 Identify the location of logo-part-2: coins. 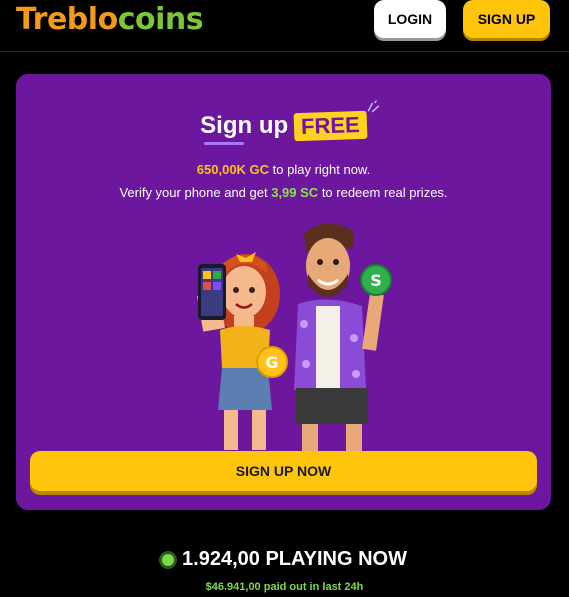
(160, 19).